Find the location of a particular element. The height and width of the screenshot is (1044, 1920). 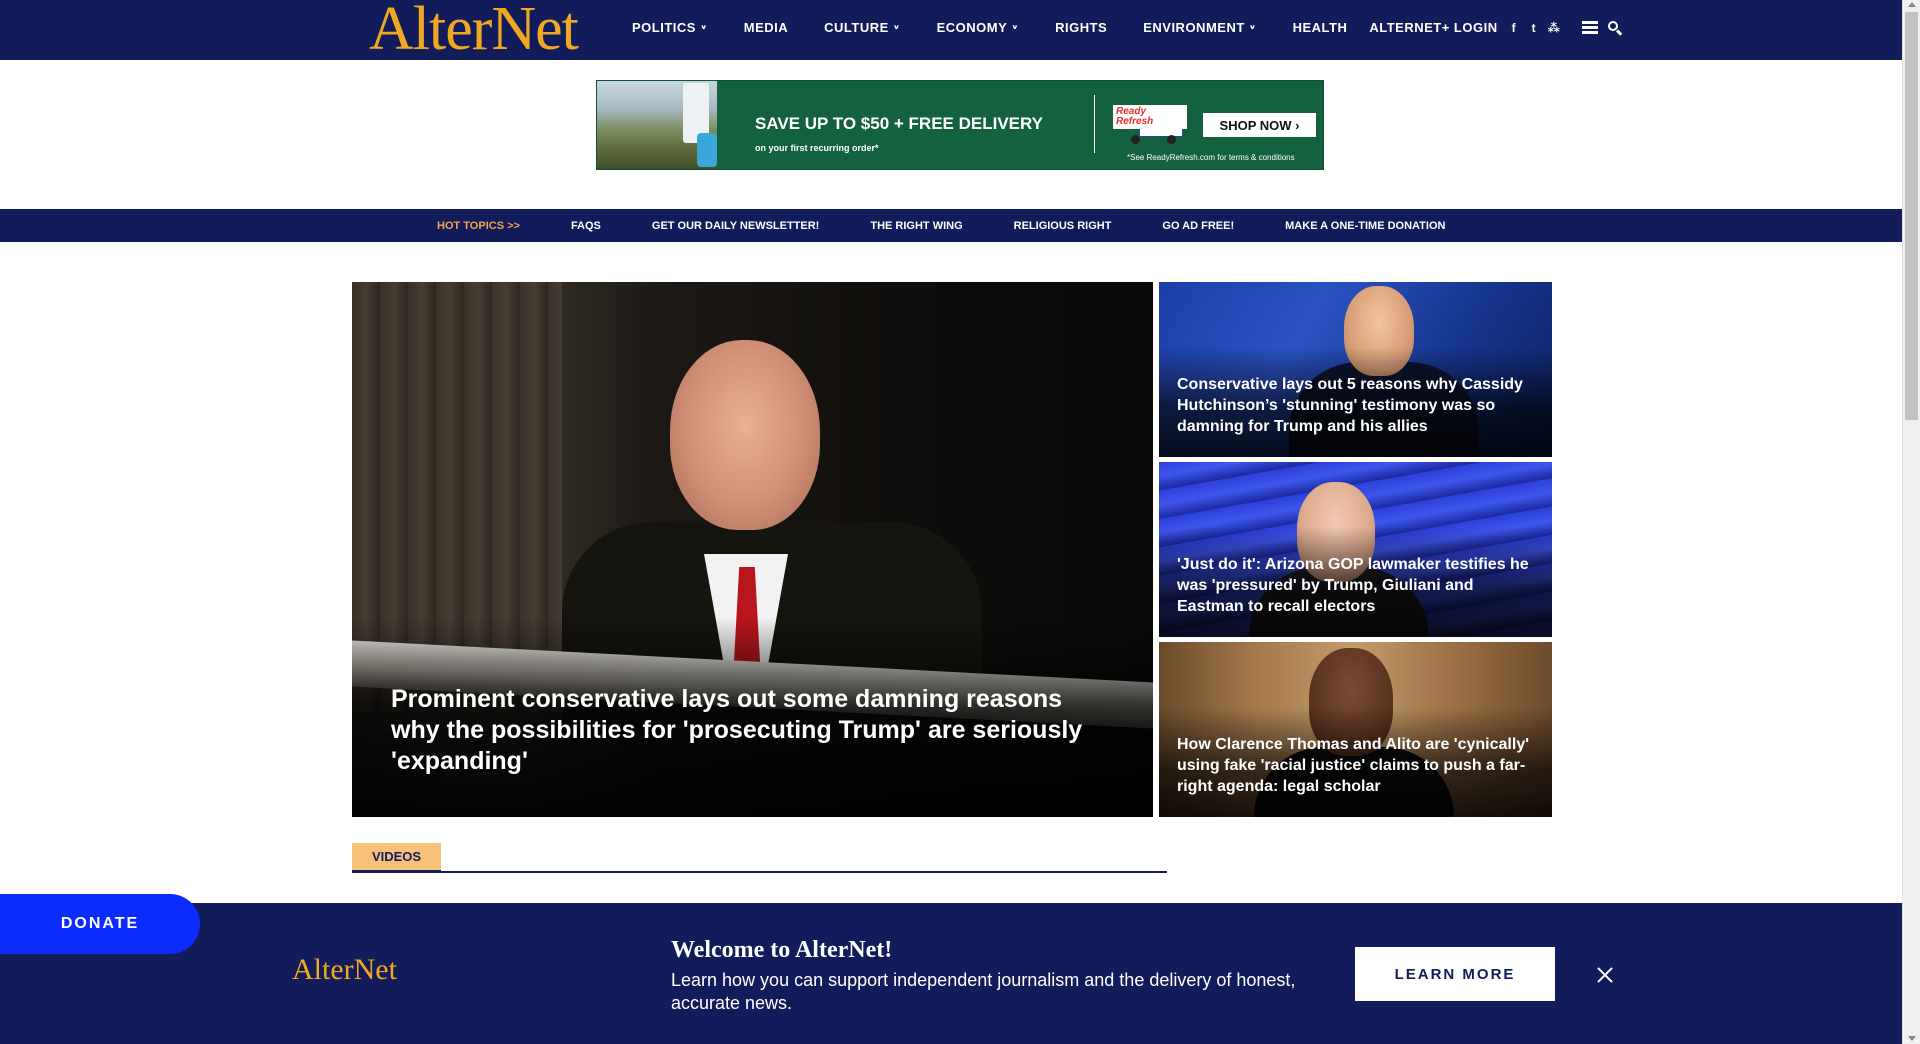

social-links: f t ⁂ is located at coordinates (1534, 28).